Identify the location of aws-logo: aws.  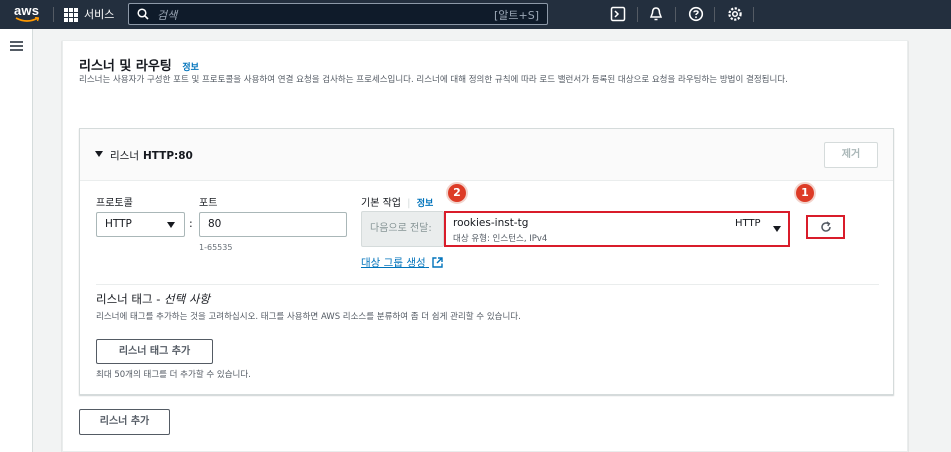
(27, 14).